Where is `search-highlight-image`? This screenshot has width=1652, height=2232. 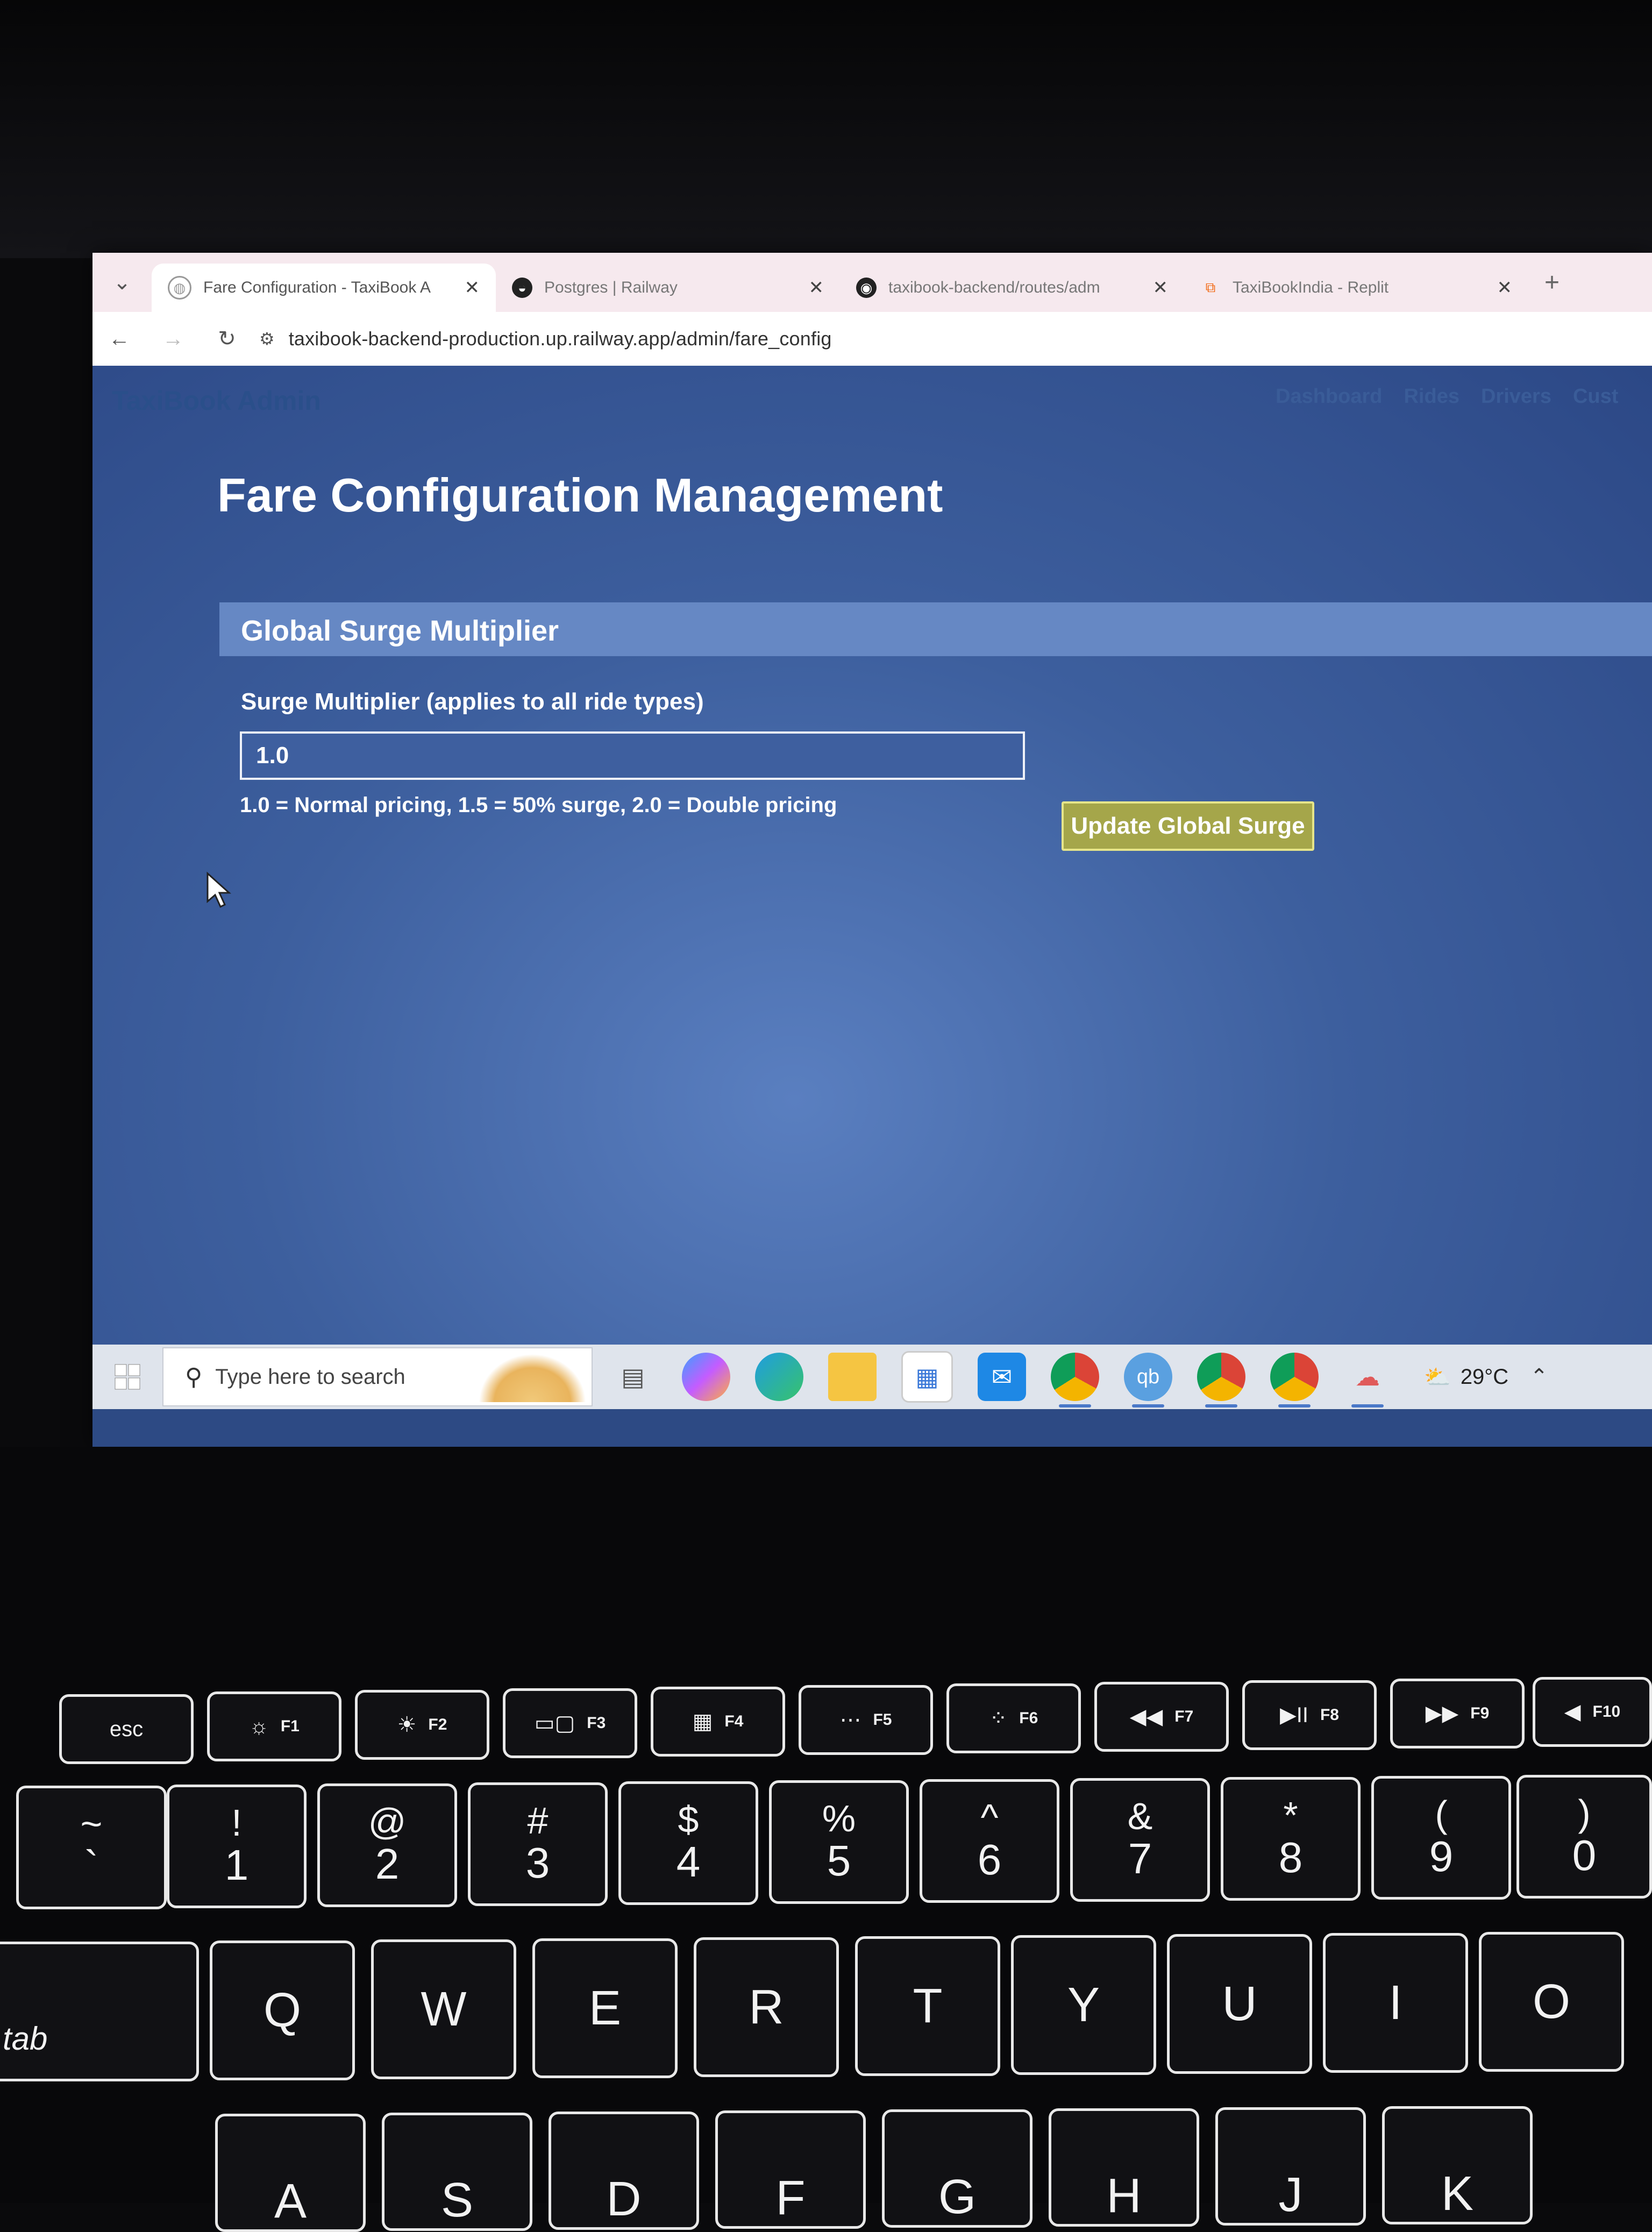 search-highlight-image is located at coordinates (532, 1378).